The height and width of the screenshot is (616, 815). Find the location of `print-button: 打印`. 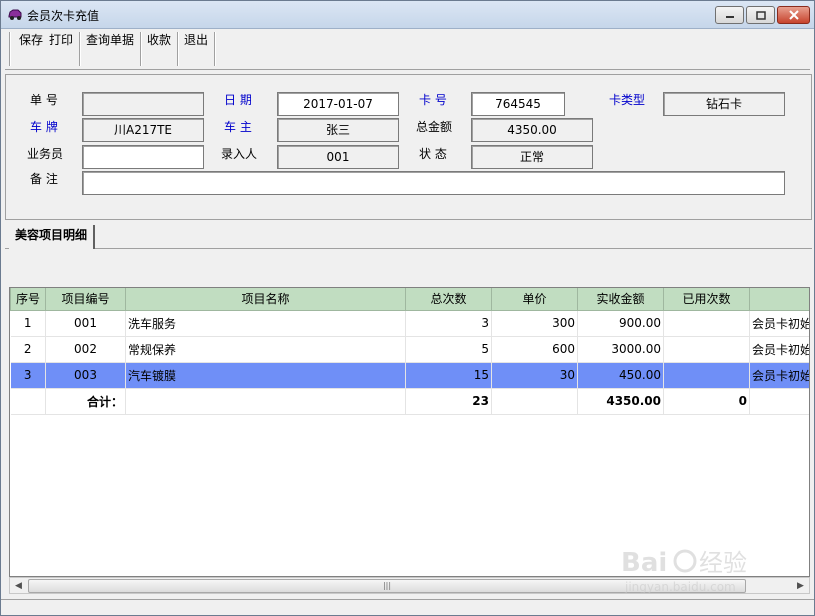

print-button: 打印 is located at coordinates (61, 49).